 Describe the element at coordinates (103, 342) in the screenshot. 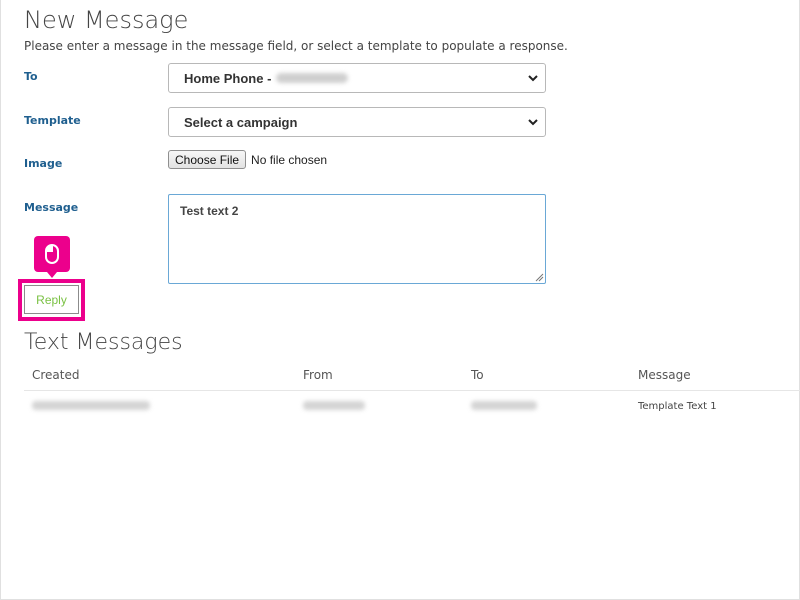

I see `text-messages-title: Text Messages` at that location.